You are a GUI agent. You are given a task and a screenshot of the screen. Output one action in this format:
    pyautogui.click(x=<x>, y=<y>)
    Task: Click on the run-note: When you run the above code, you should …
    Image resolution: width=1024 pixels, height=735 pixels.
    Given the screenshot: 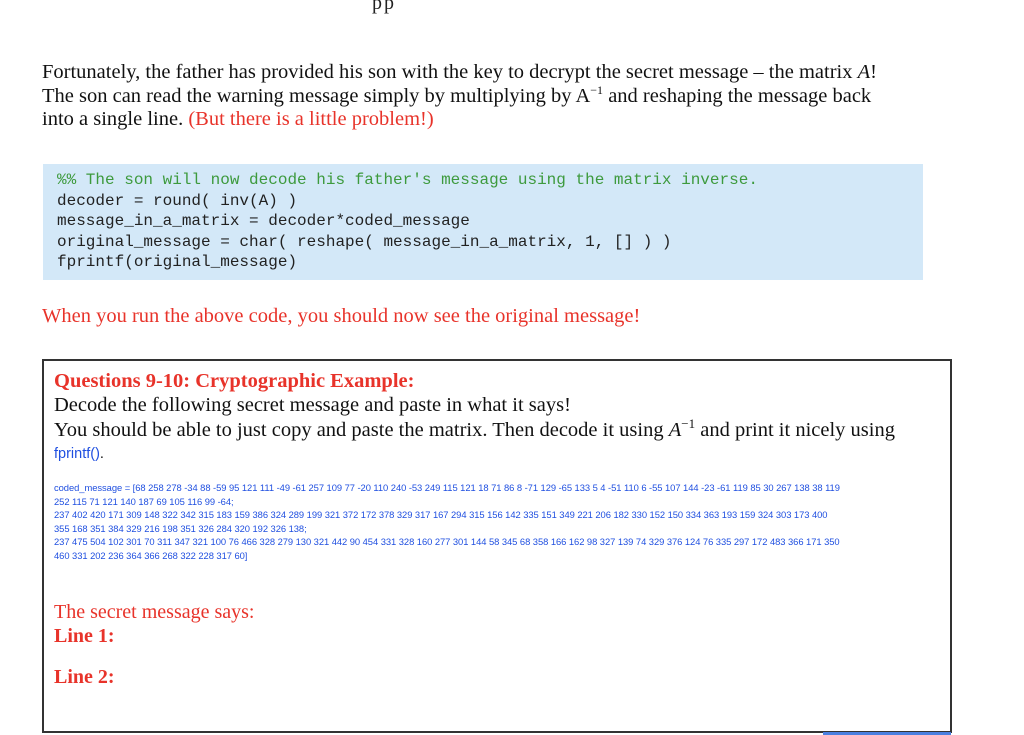 What is the action you would take?
    pyautogui.click(x=341, y=316)
    